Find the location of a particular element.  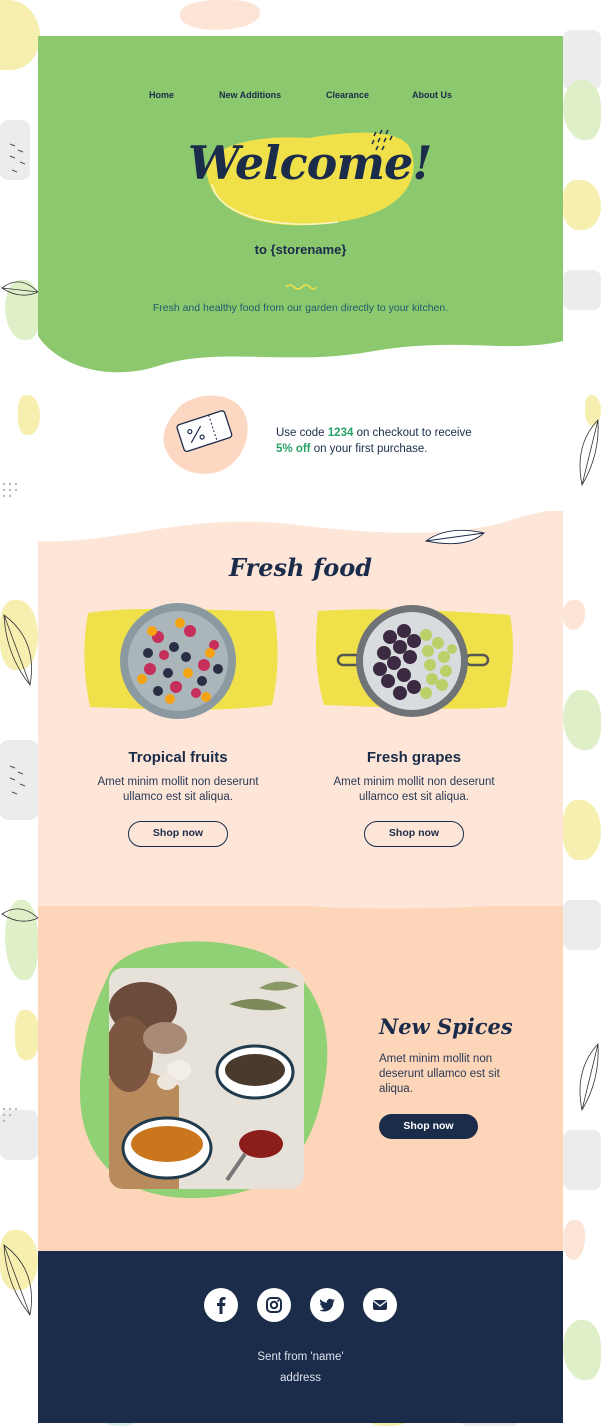

email-icon is located at coordinates (380, 1305).